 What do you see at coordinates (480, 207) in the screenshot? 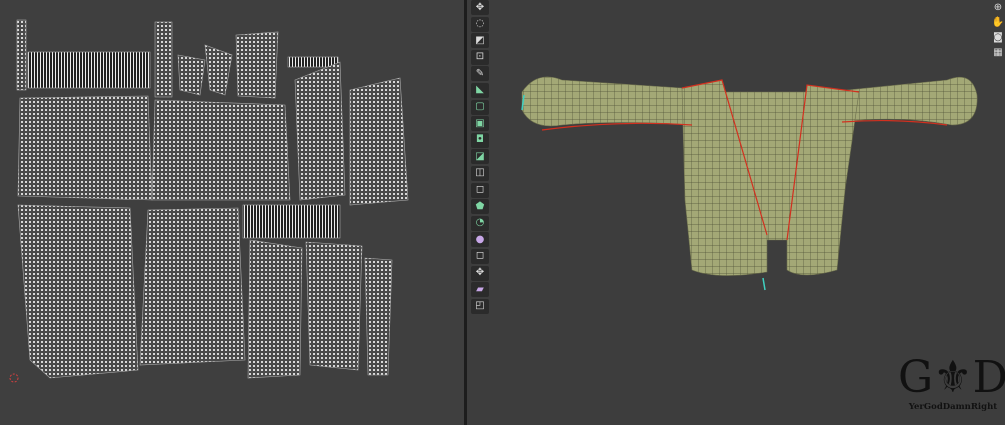
I see `poly-build-icon: ⬟` at bounding box center [480, 207].